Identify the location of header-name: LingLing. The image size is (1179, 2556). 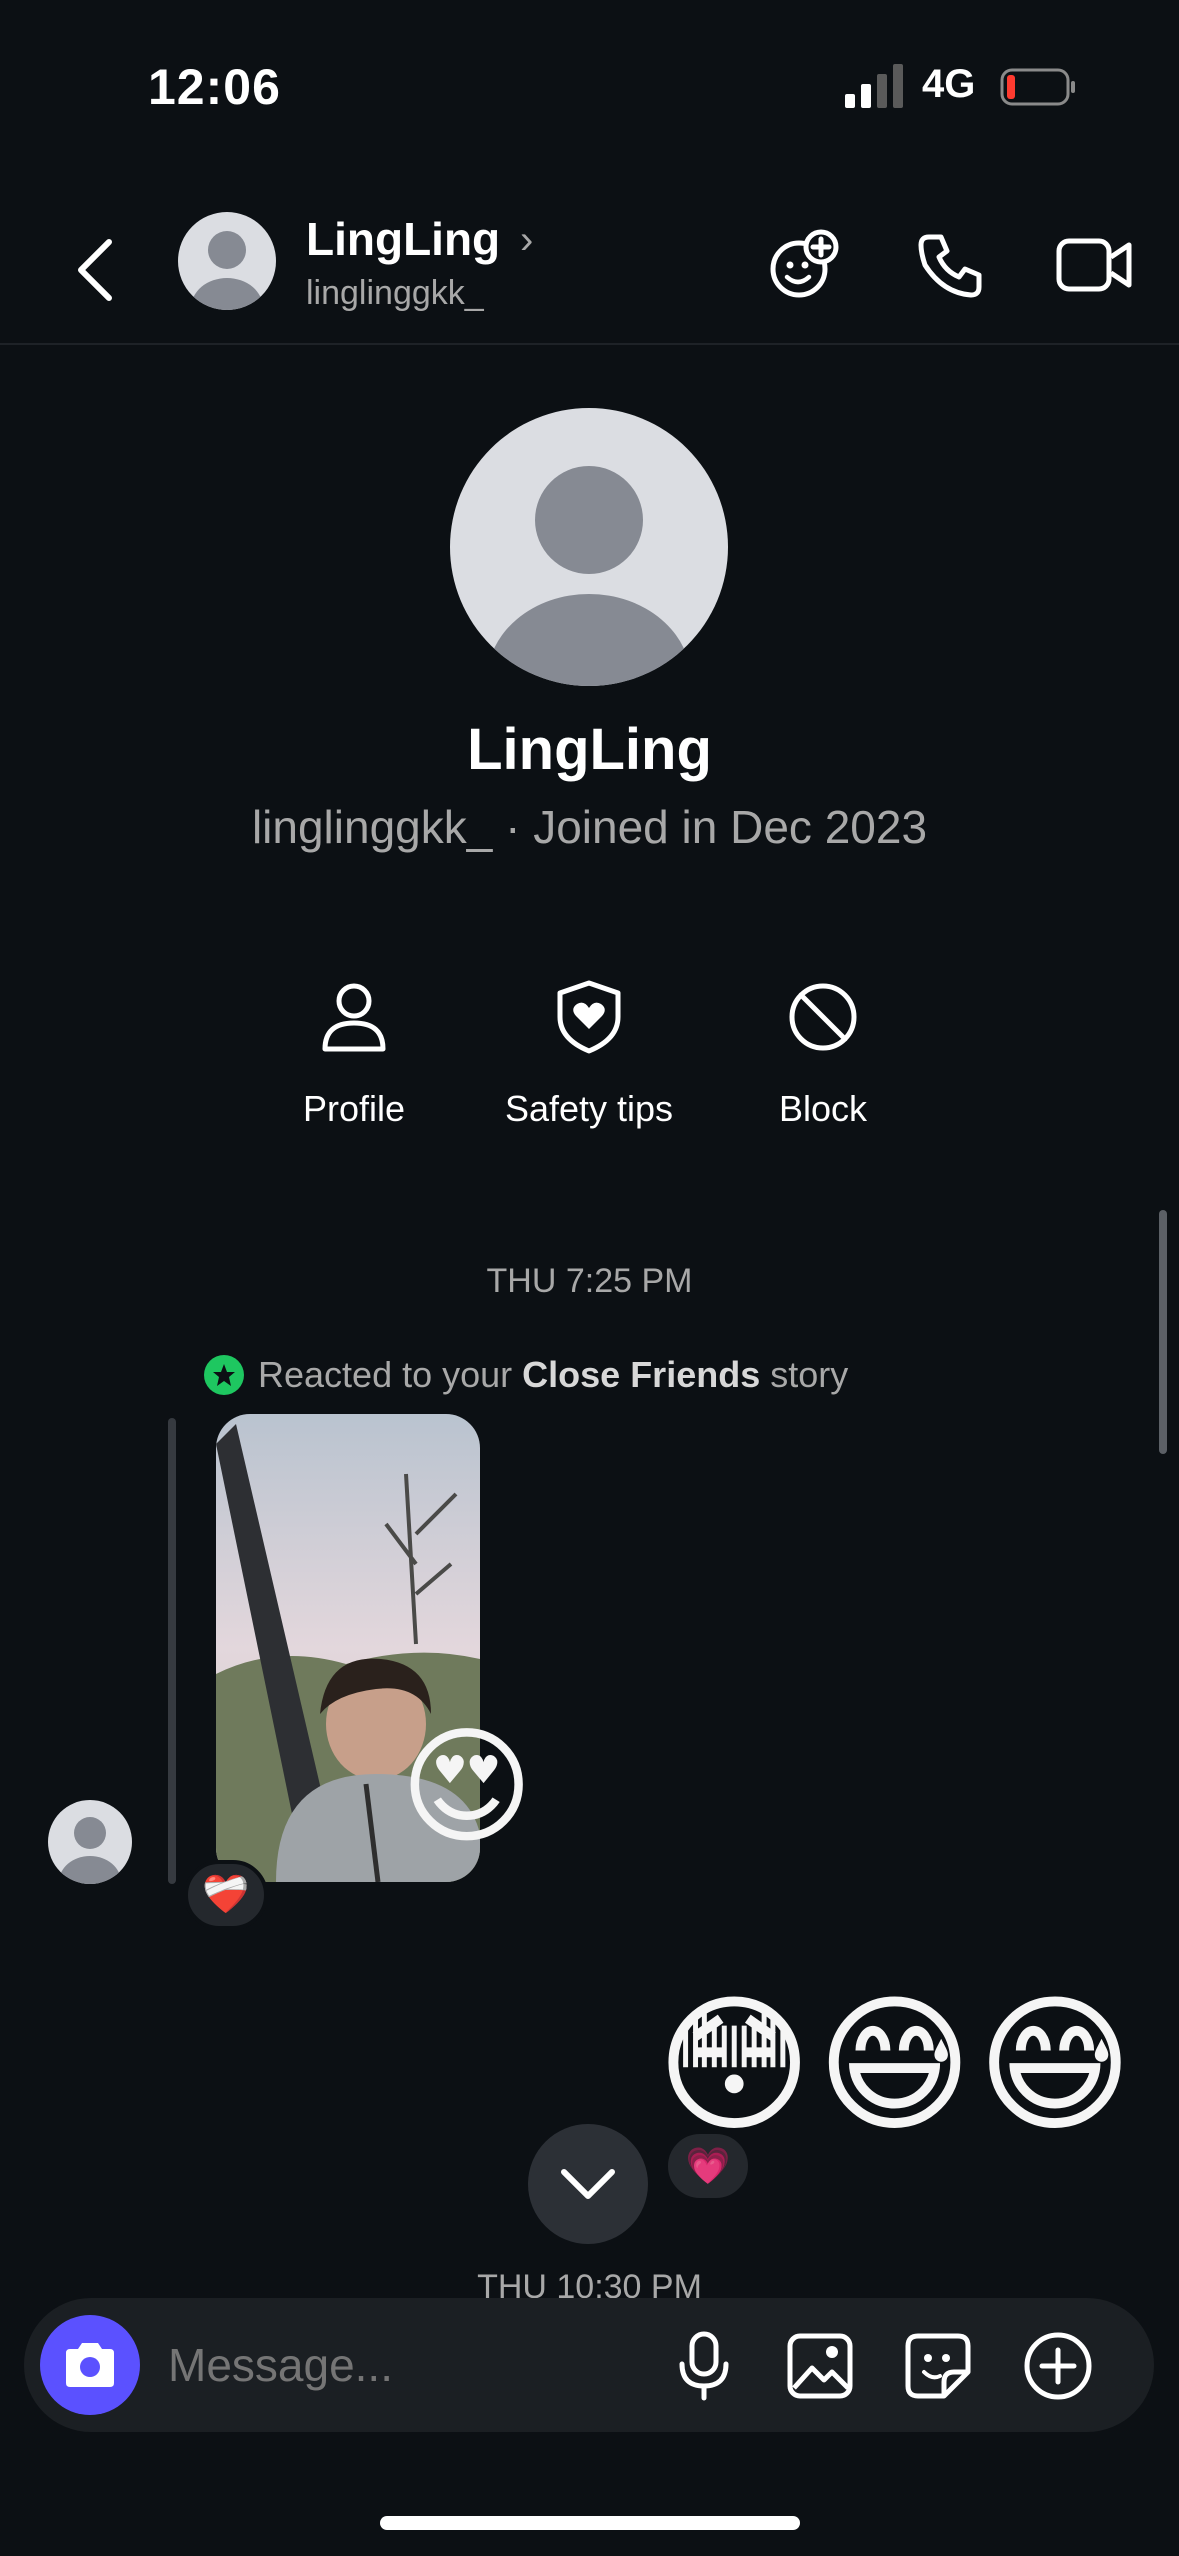
(403, 239).